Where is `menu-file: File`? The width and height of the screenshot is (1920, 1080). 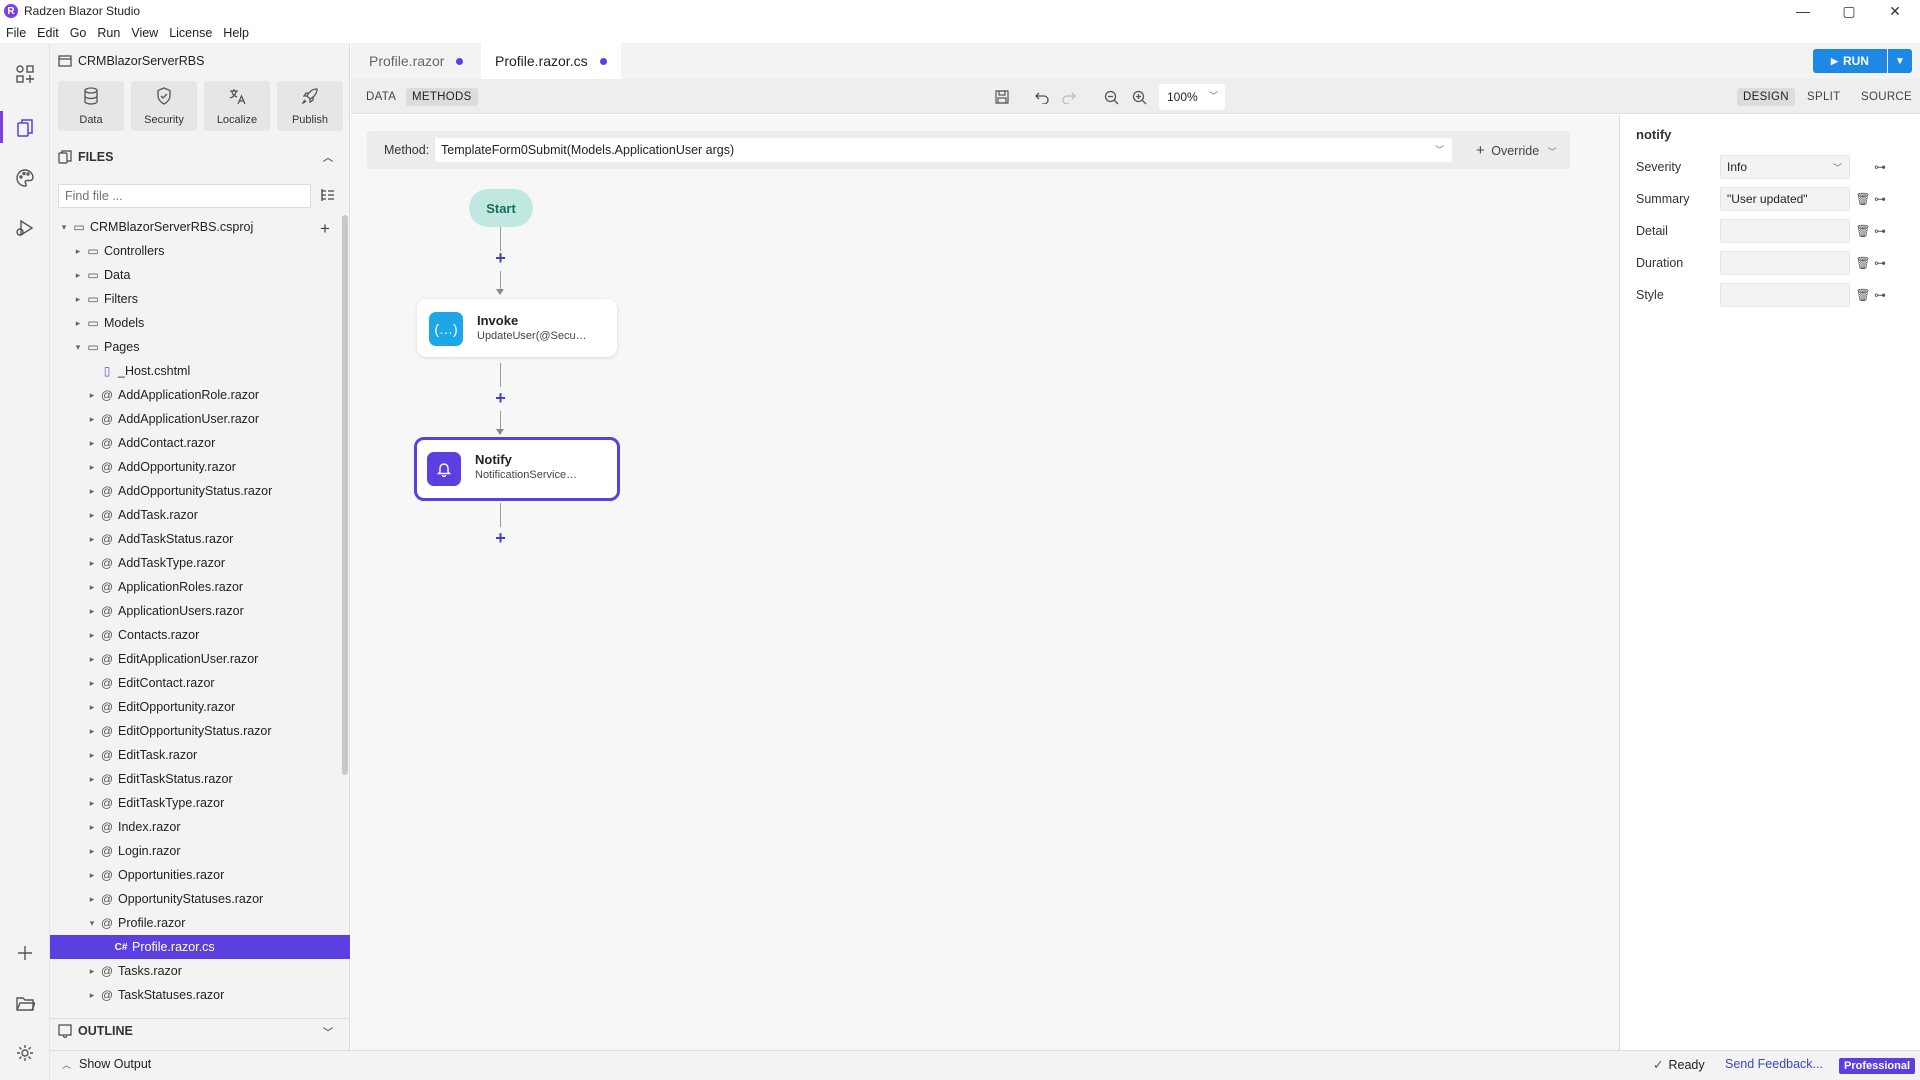
menu-file: File is located at coordinates (16, 33).